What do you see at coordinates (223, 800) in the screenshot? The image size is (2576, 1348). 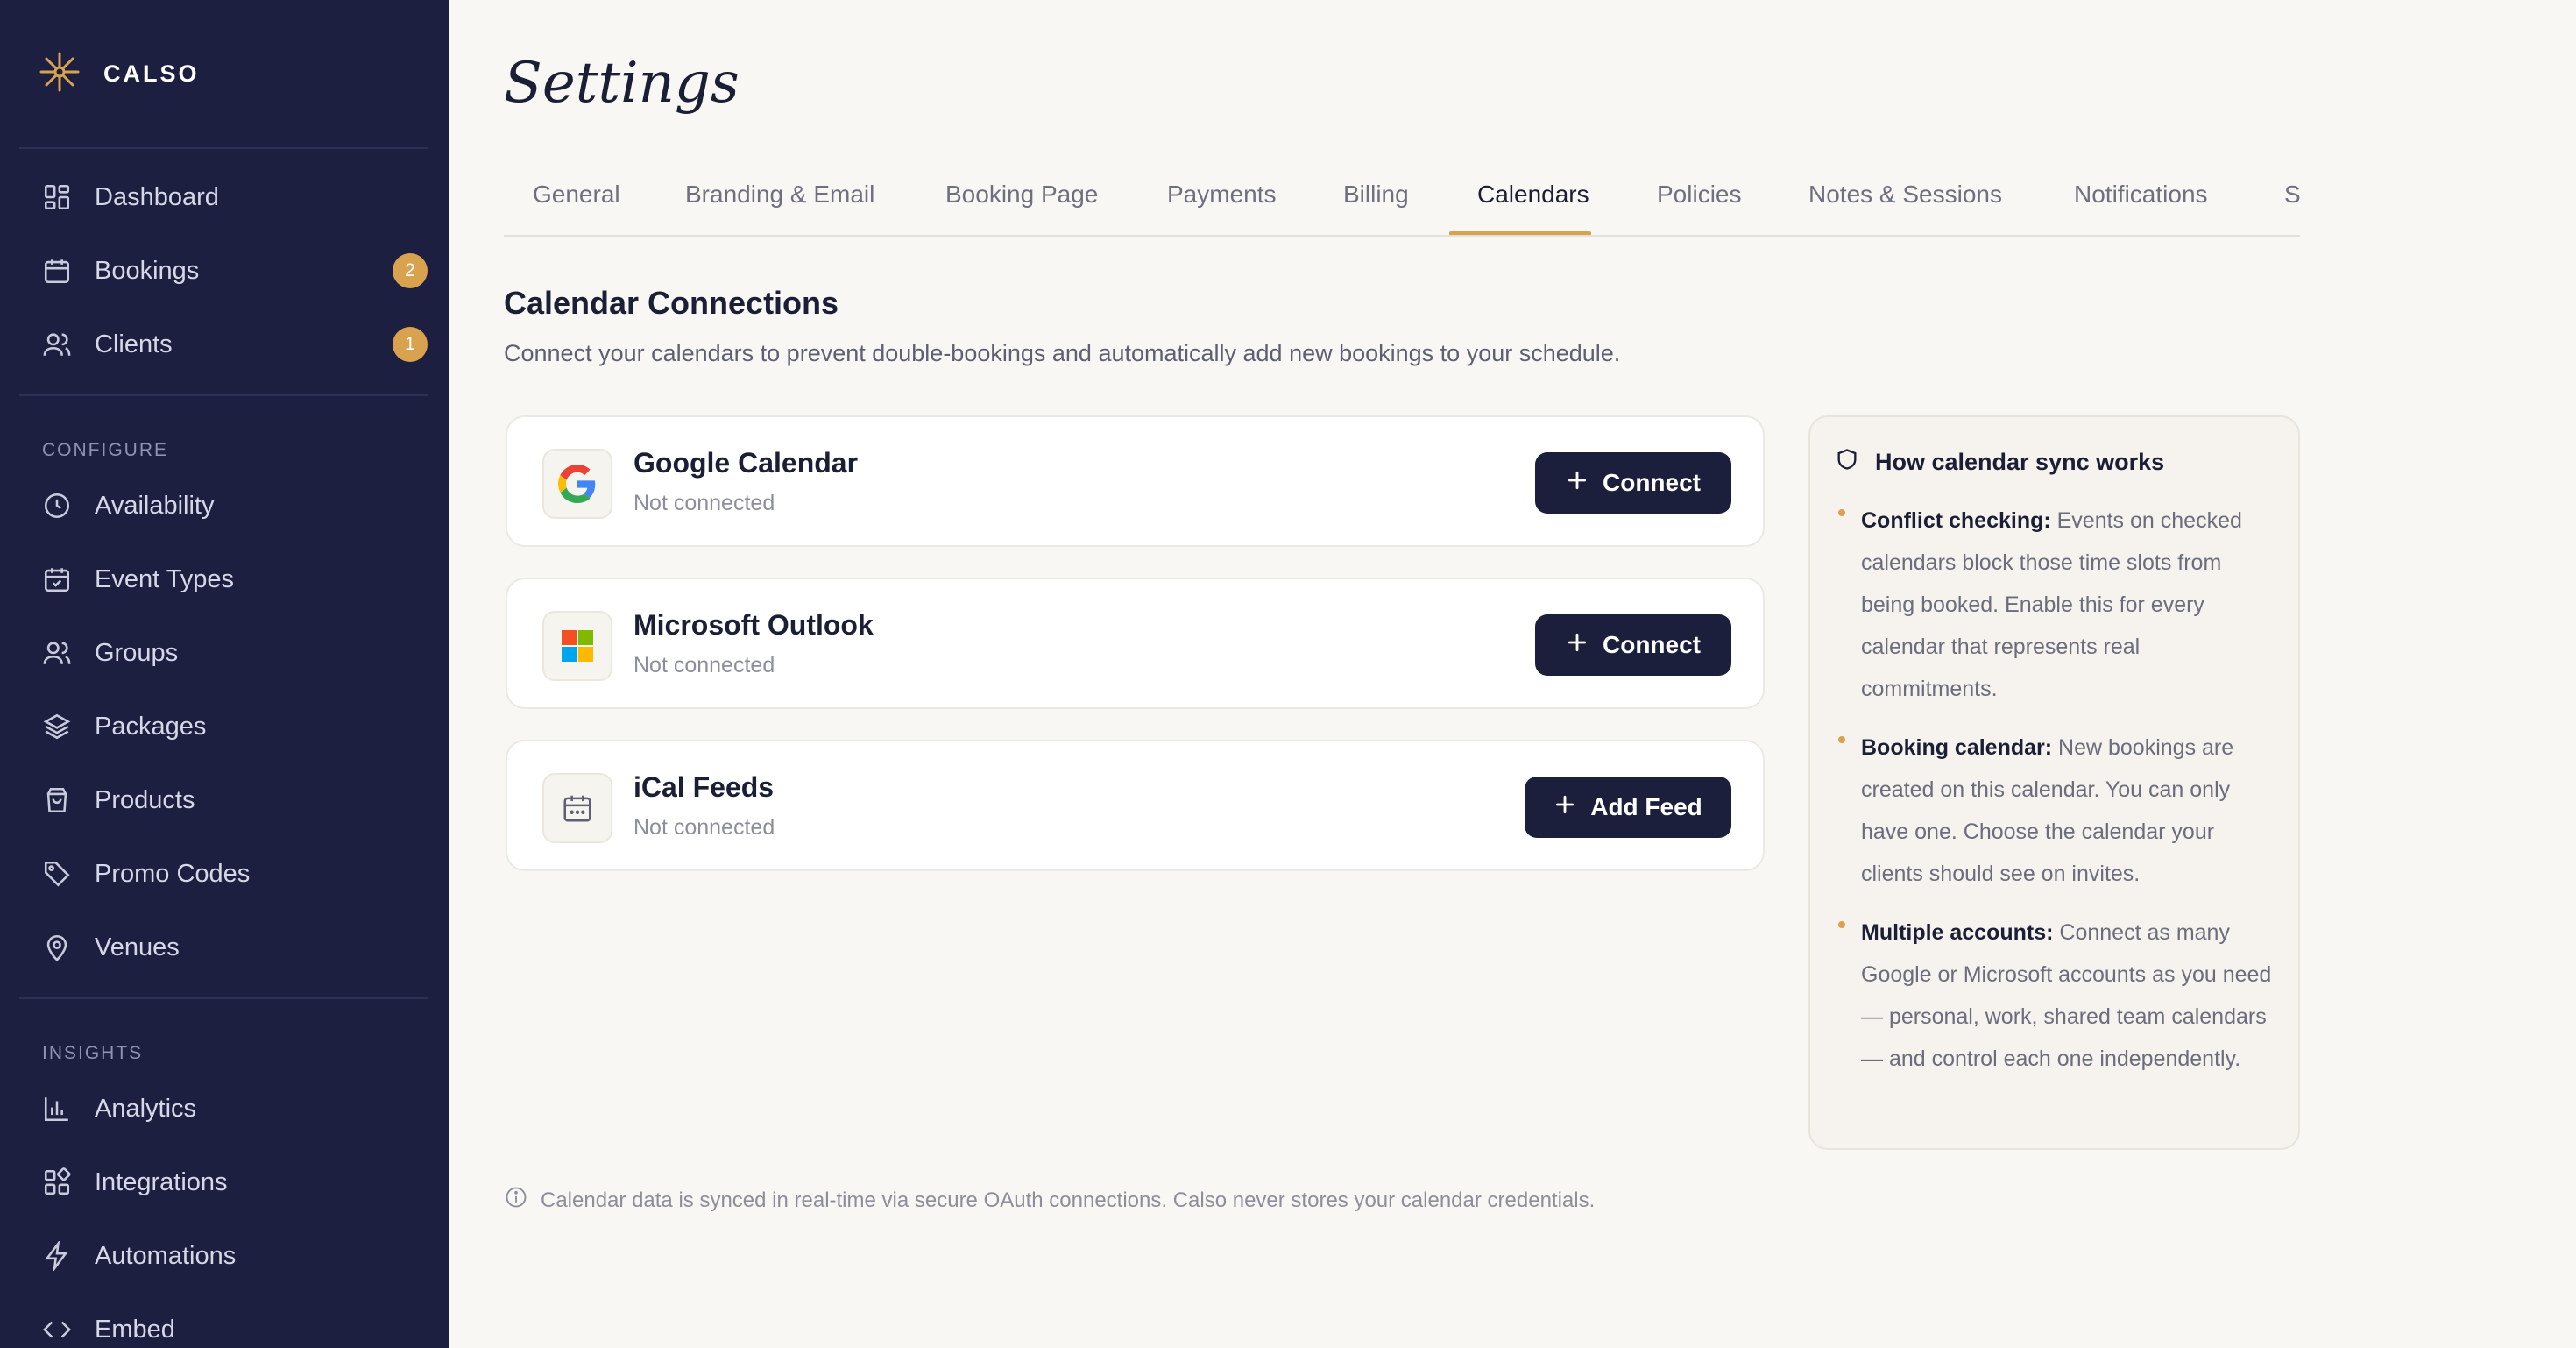 I see `sidebar-item-products: Products` at bounding box center [223, 800].